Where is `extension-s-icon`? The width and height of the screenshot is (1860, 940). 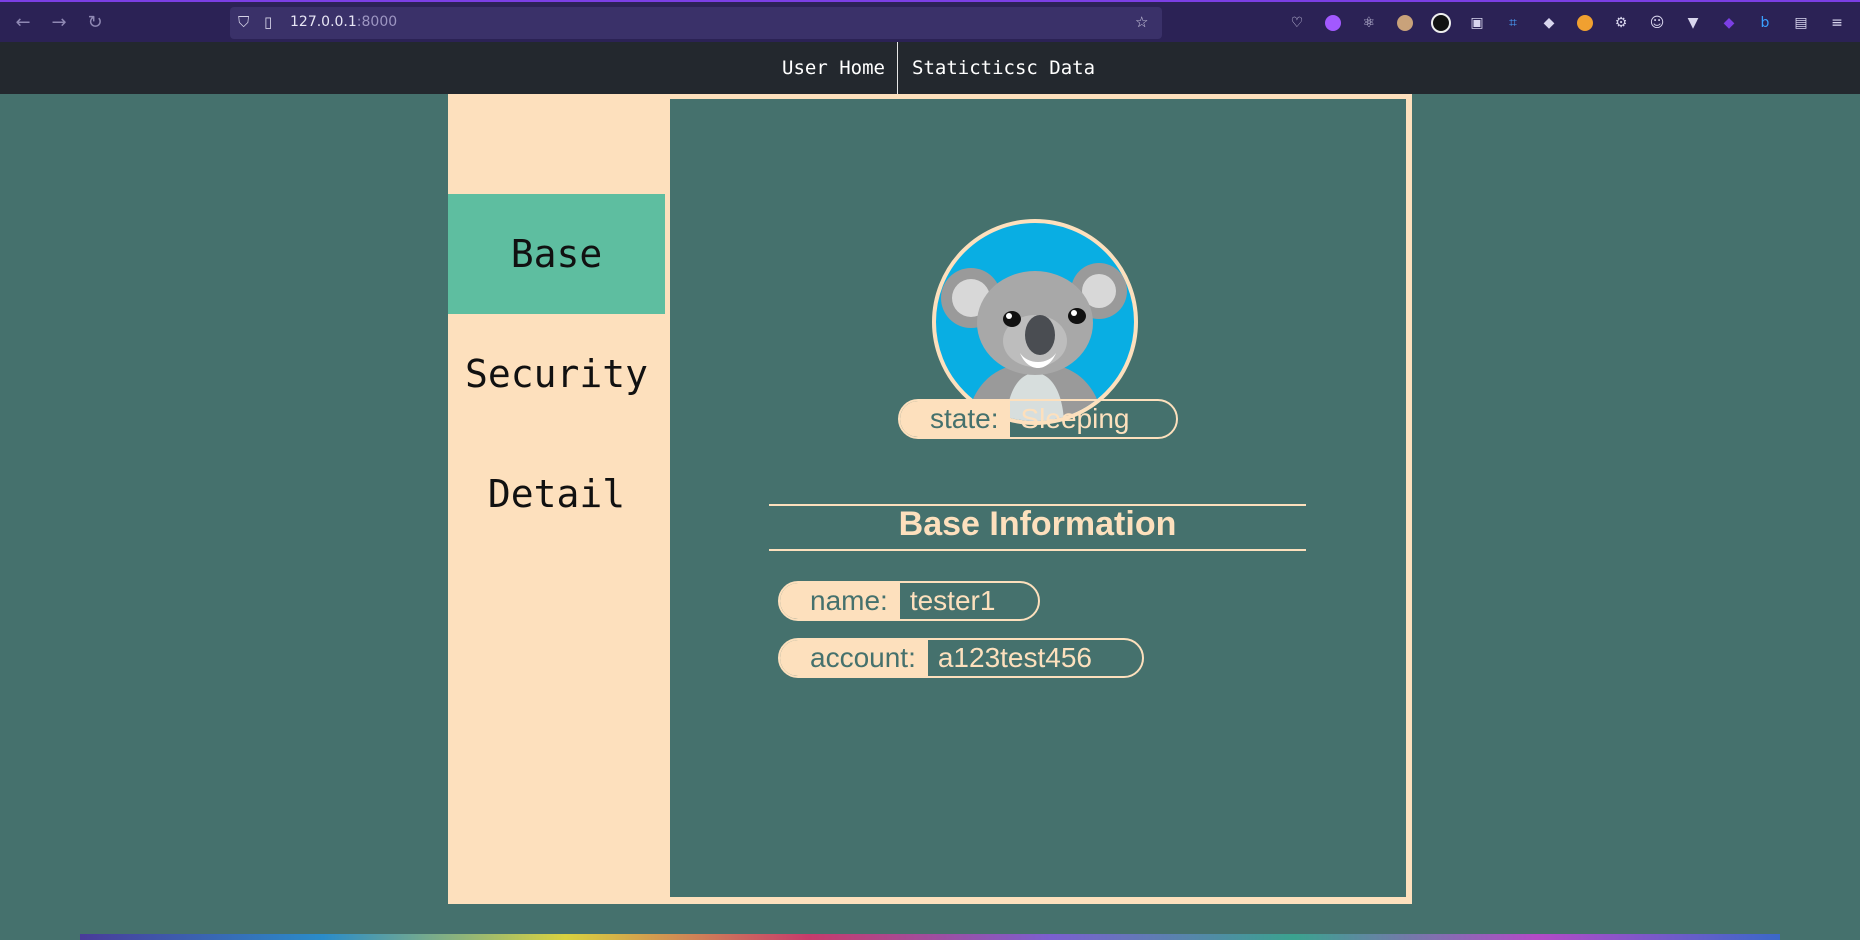
extension-s-icon is located at coordinates (1333, 23).